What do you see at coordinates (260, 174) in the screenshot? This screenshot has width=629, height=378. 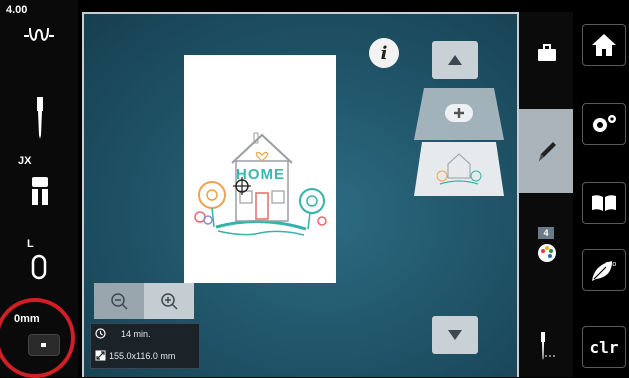 I see `design-text: HOME` at bounding box center [260, 174].